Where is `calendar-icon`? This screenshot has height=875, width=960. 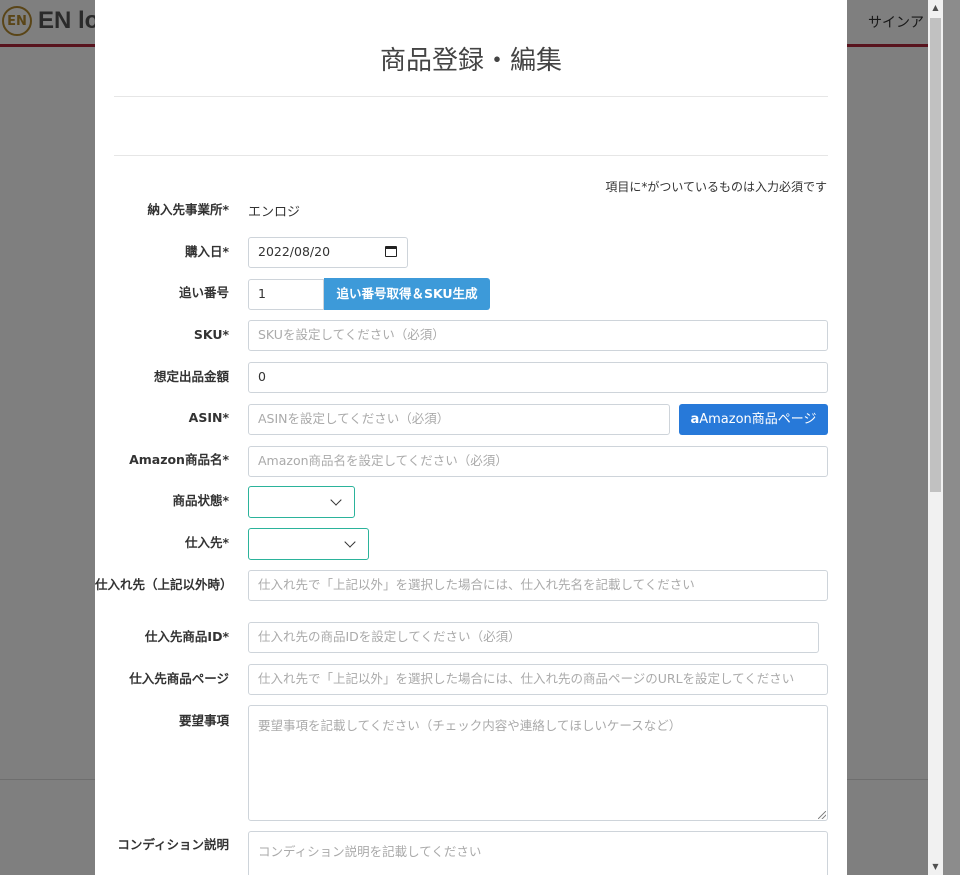
calendar-icon is located at coordinates (391, 251).